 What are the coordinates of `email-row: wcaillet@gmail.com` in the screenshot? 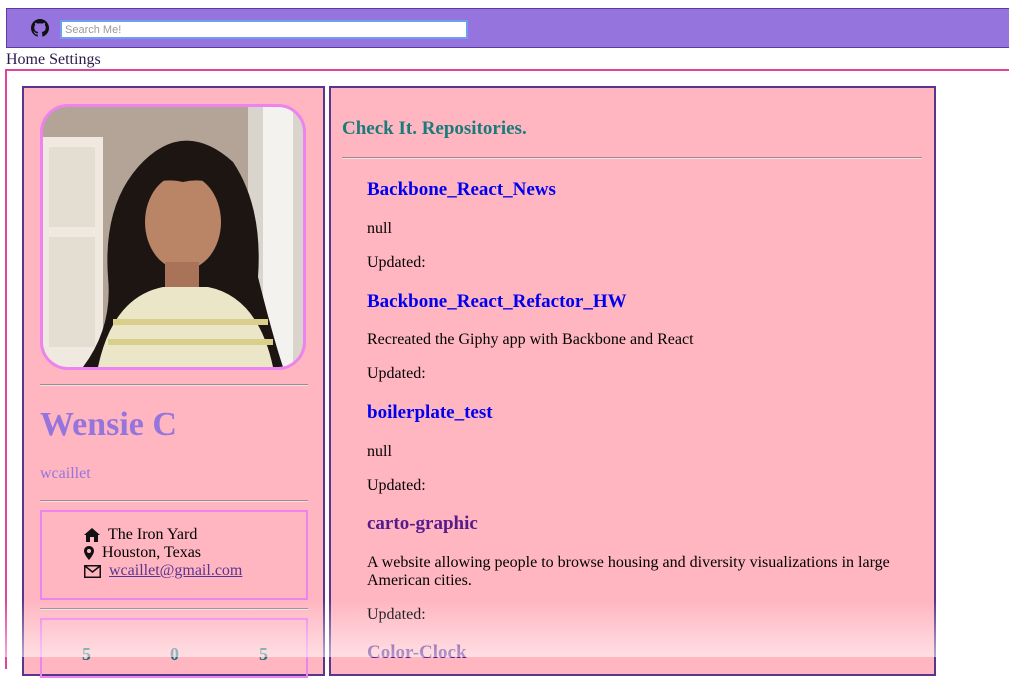 It's located at (163, 571).